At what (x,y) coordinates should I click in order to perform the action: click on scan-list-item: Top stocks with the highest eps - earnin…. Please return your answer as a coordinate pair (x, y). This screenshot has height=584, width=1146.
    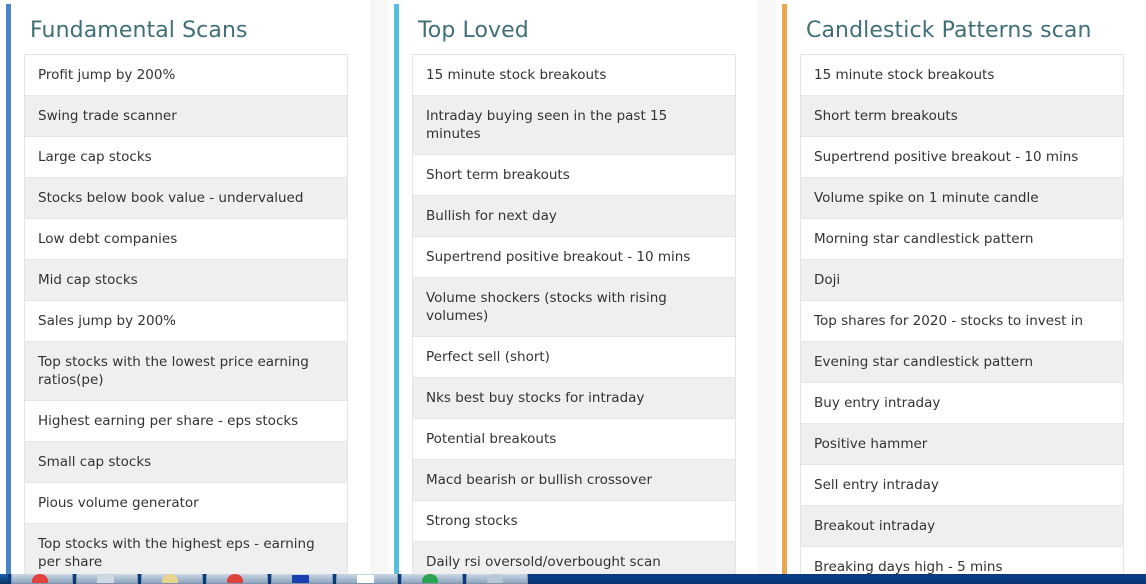
    Looking at the image, I should click on (186, 549).